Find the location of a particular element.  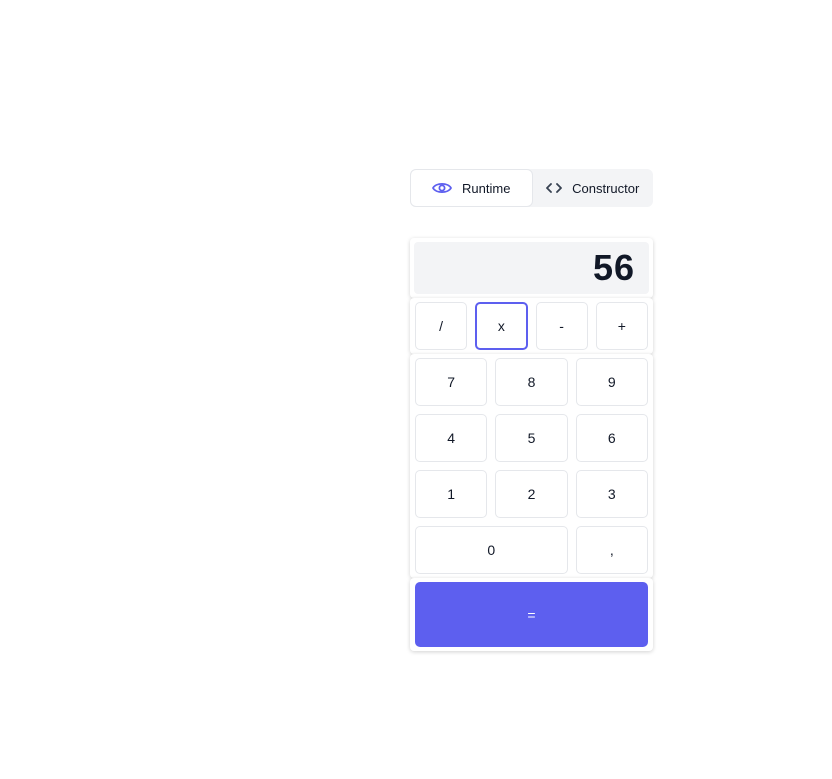

calculator-display: 56 is located at coordinates (531, 268).